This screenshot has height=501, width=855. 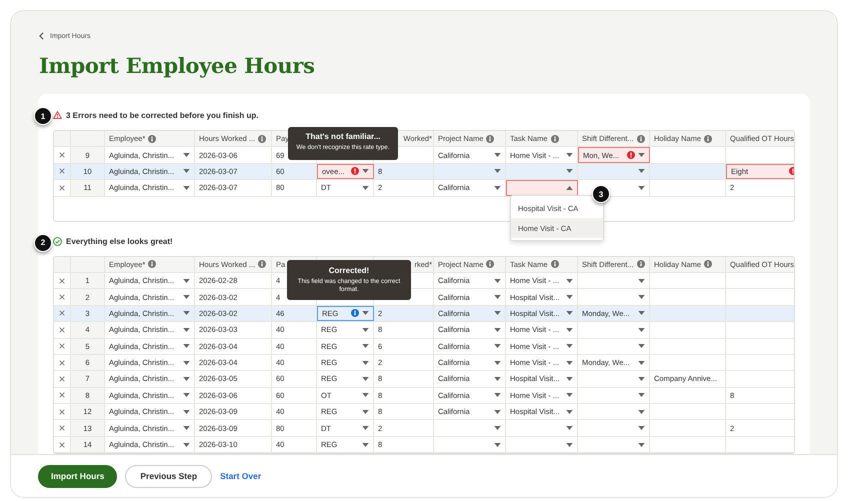 I want to click on status-message: 3 Errors need to be corrected before you finish up., so click(x=162, y=115).